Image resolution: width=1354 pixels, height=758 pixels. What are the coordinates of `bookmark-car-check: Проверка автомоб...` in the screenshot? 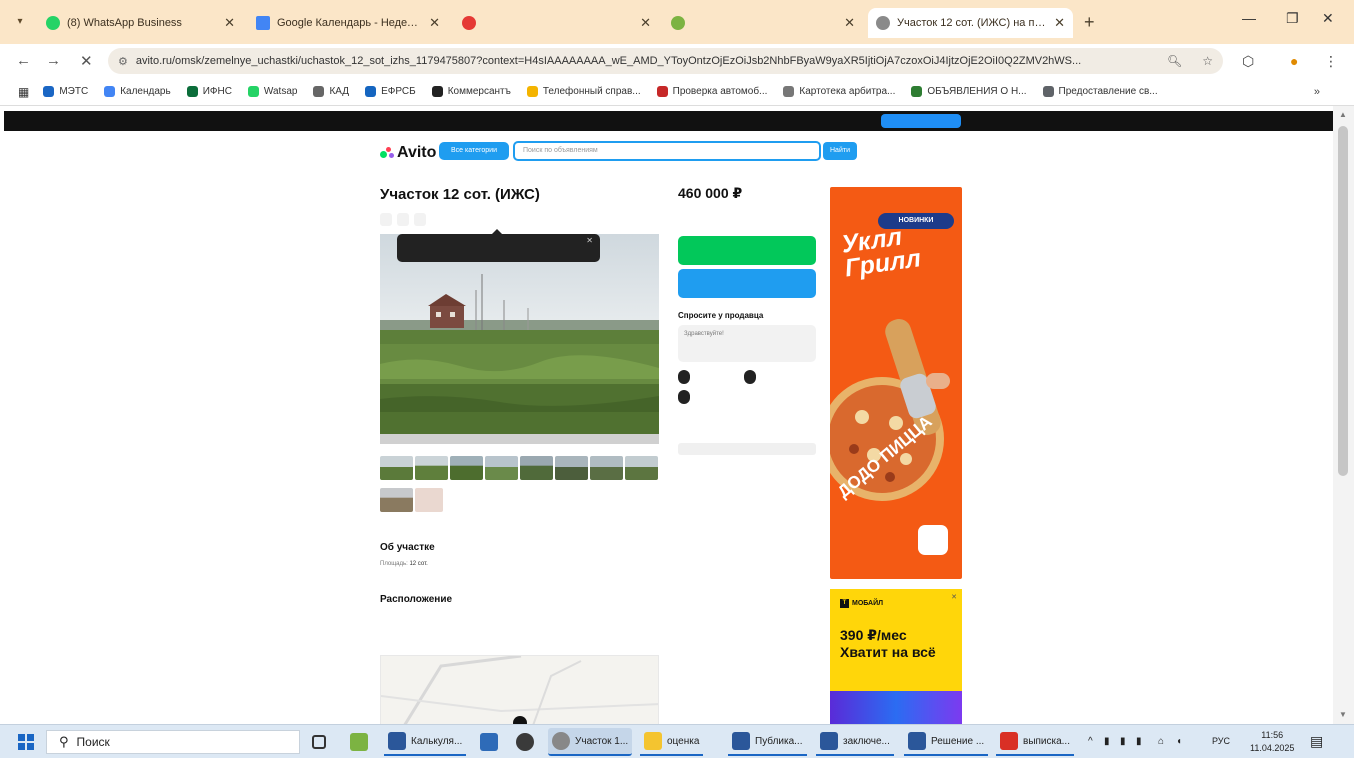 It's located at (711, 91).